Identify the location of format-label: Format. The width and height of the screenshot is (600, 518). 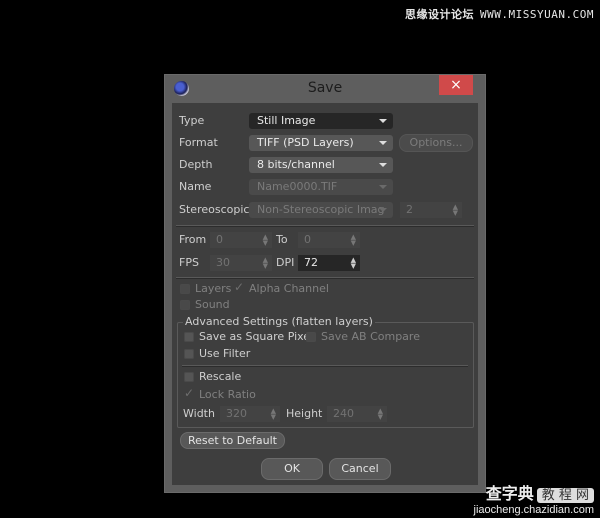
(198, 142).